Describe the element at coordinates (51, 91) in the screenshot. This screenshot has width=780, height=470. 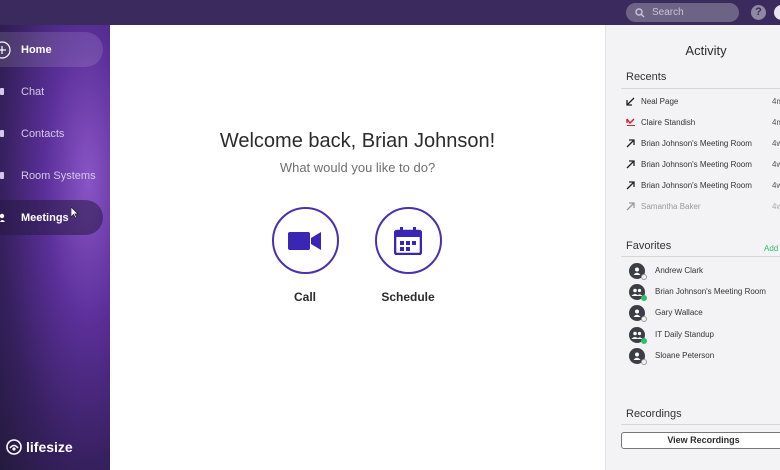
I see `sidebar-item-chat: Chat` at that location.